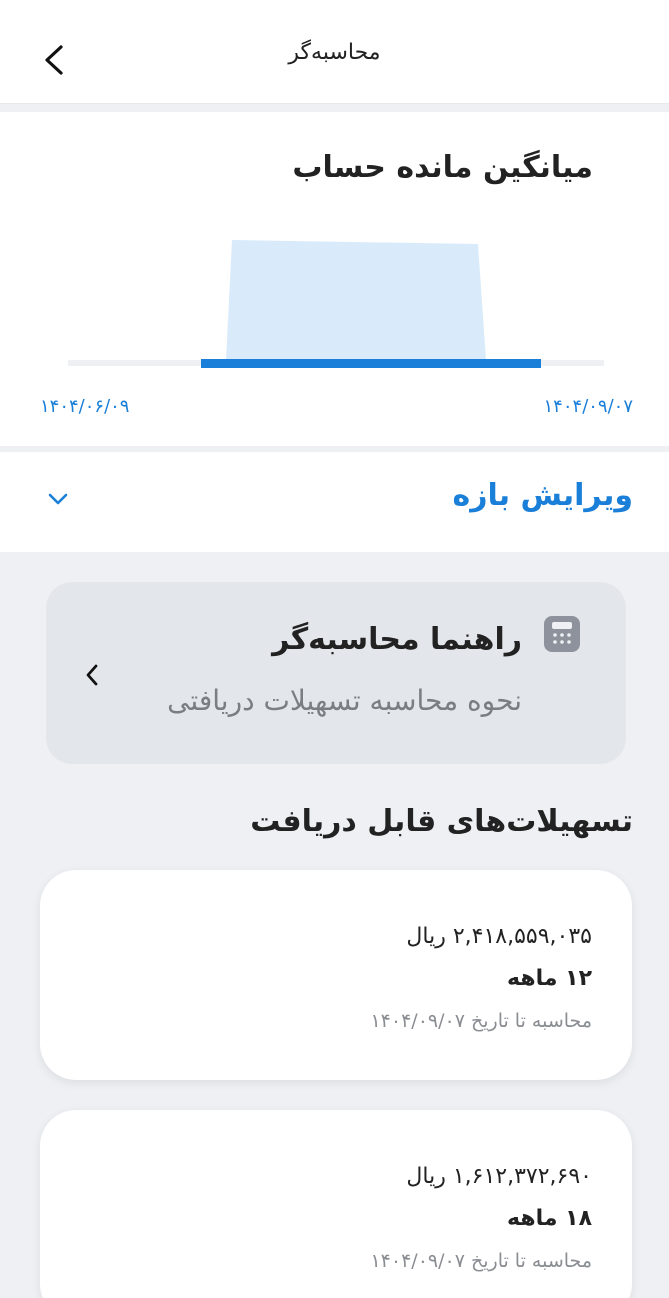 The height and width of the screenshot is (1298, 669). What do you see at coordinates (58, 499) in the screenshot?
I see `chevron-down-icon` at bounding box center [58, 499].